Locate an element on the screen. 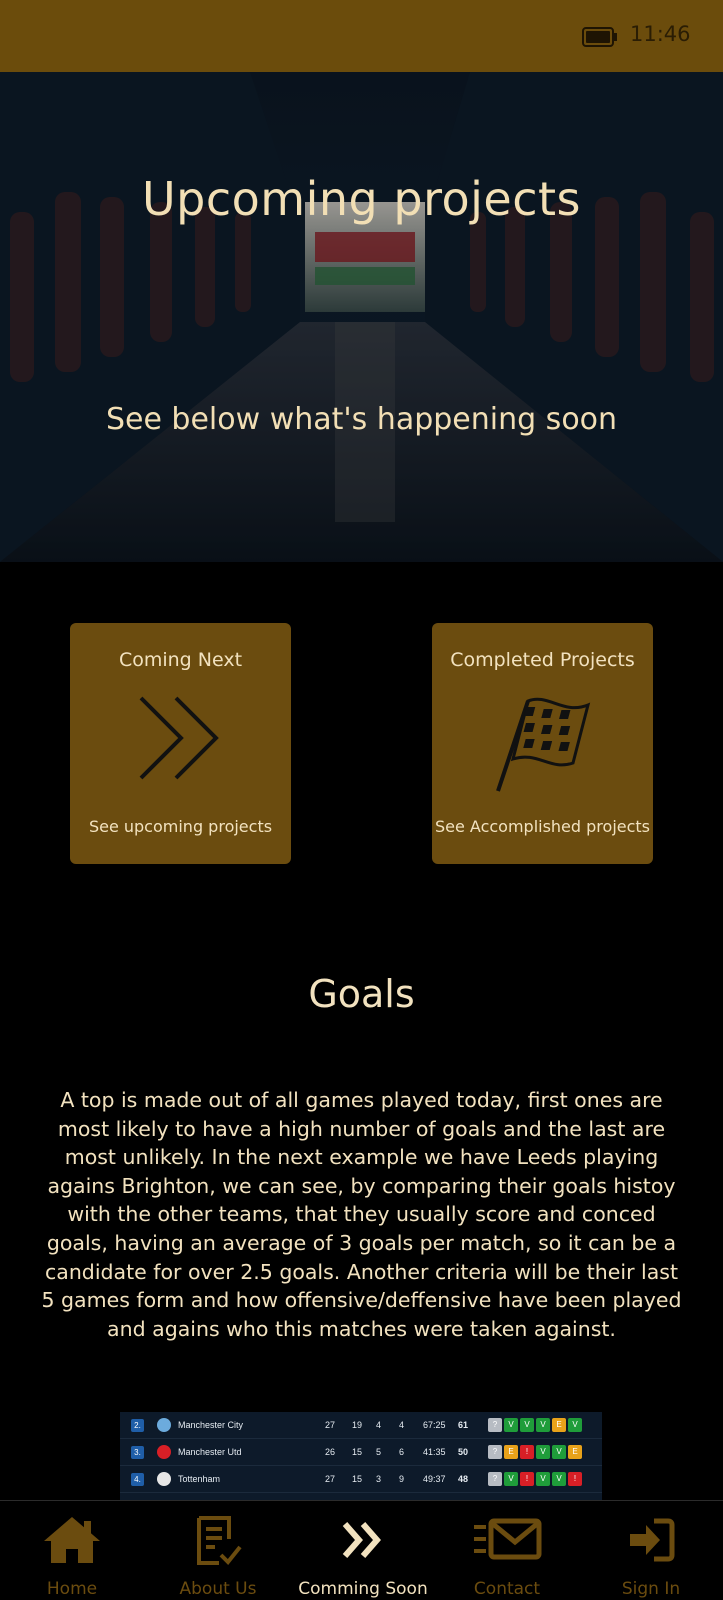  card-subtitle: See upcoming projects is located at coordinates (180, 826).